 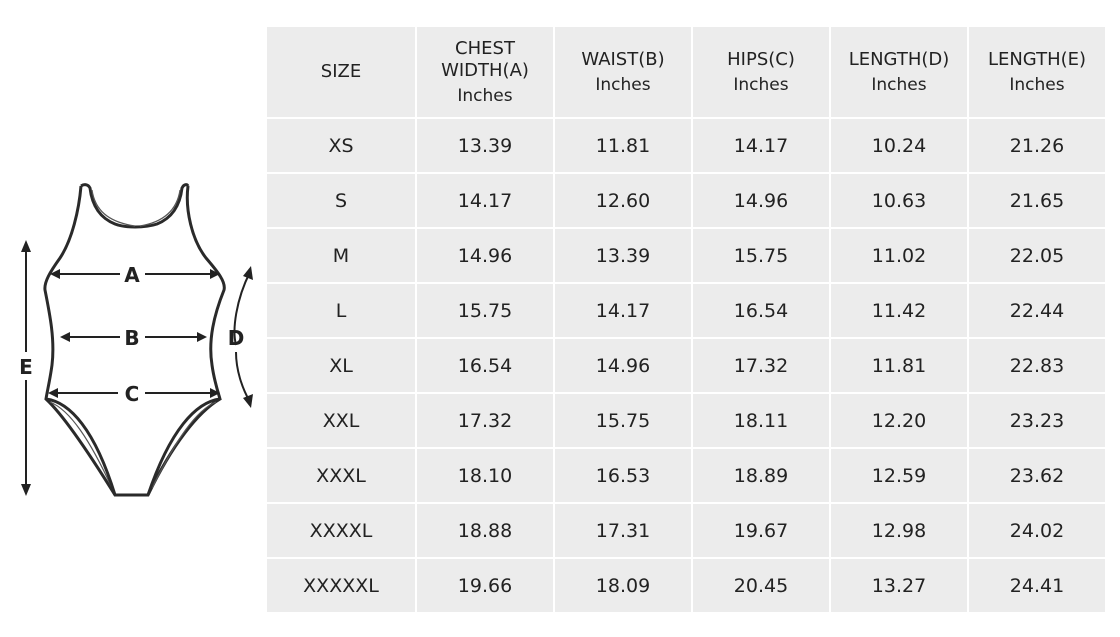 What do you see at coordinates (341, 585) in the screenshot?
I see `size-cell: XXXXXL` at bounding box center [341, 585].